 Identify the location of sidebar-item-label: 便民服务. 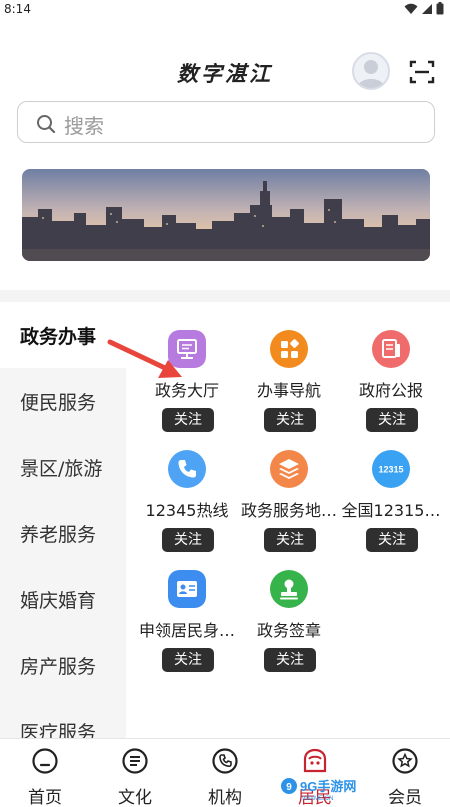
(58, 402).